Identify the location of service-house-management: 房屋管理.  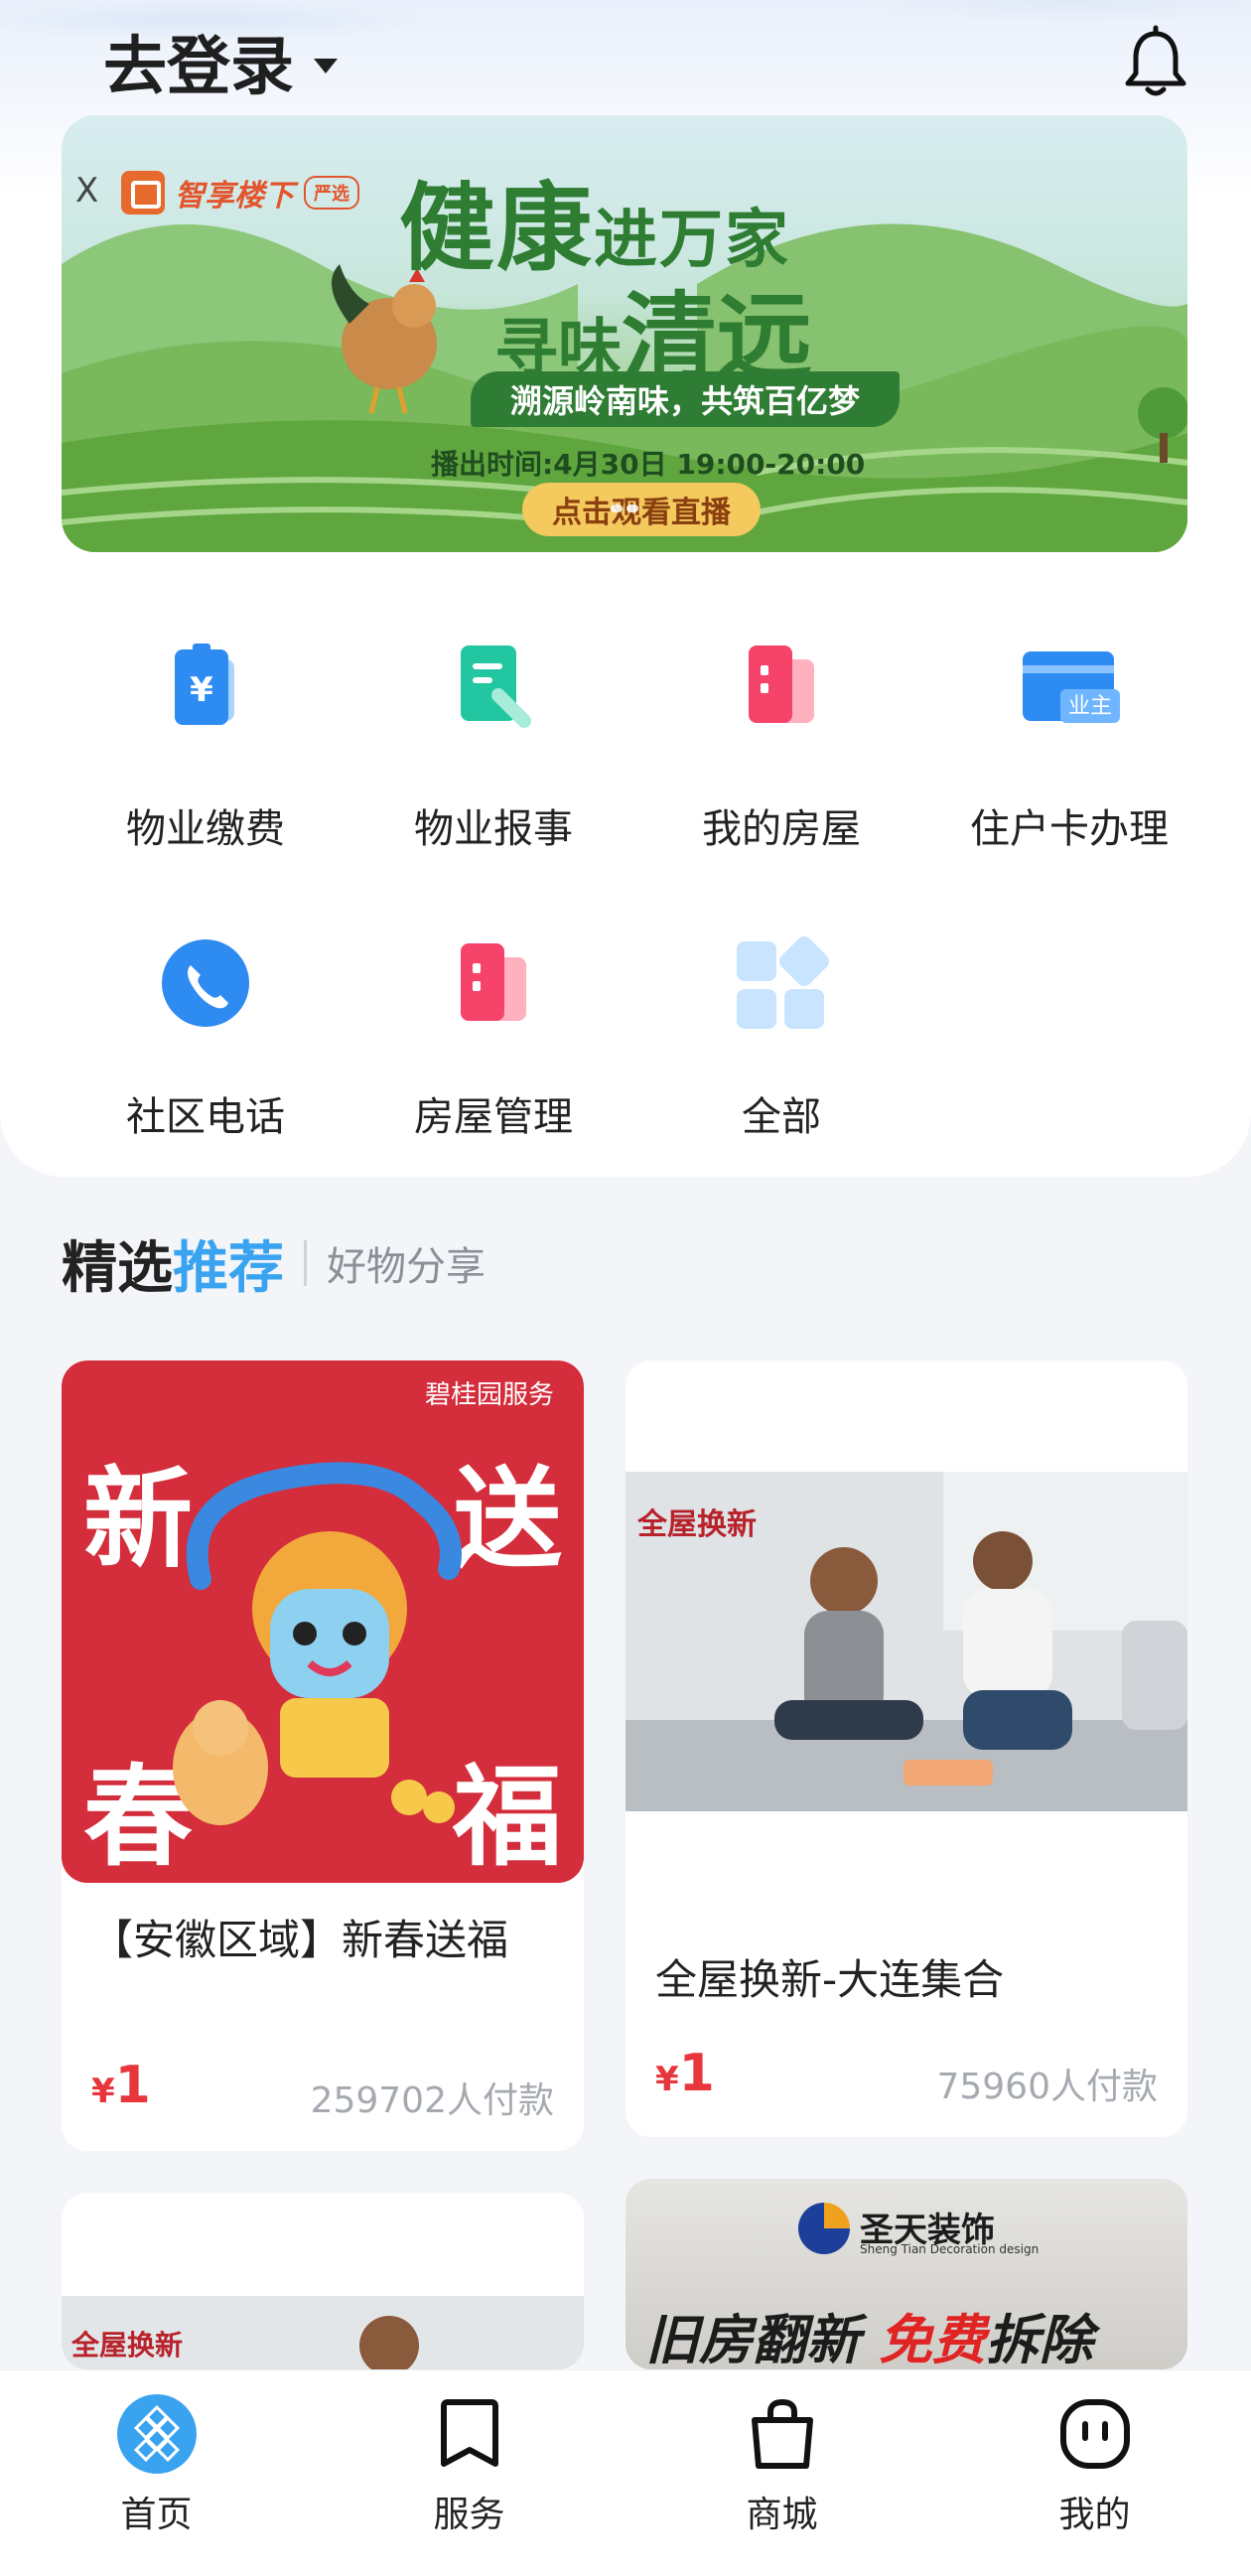
(493, 1028).